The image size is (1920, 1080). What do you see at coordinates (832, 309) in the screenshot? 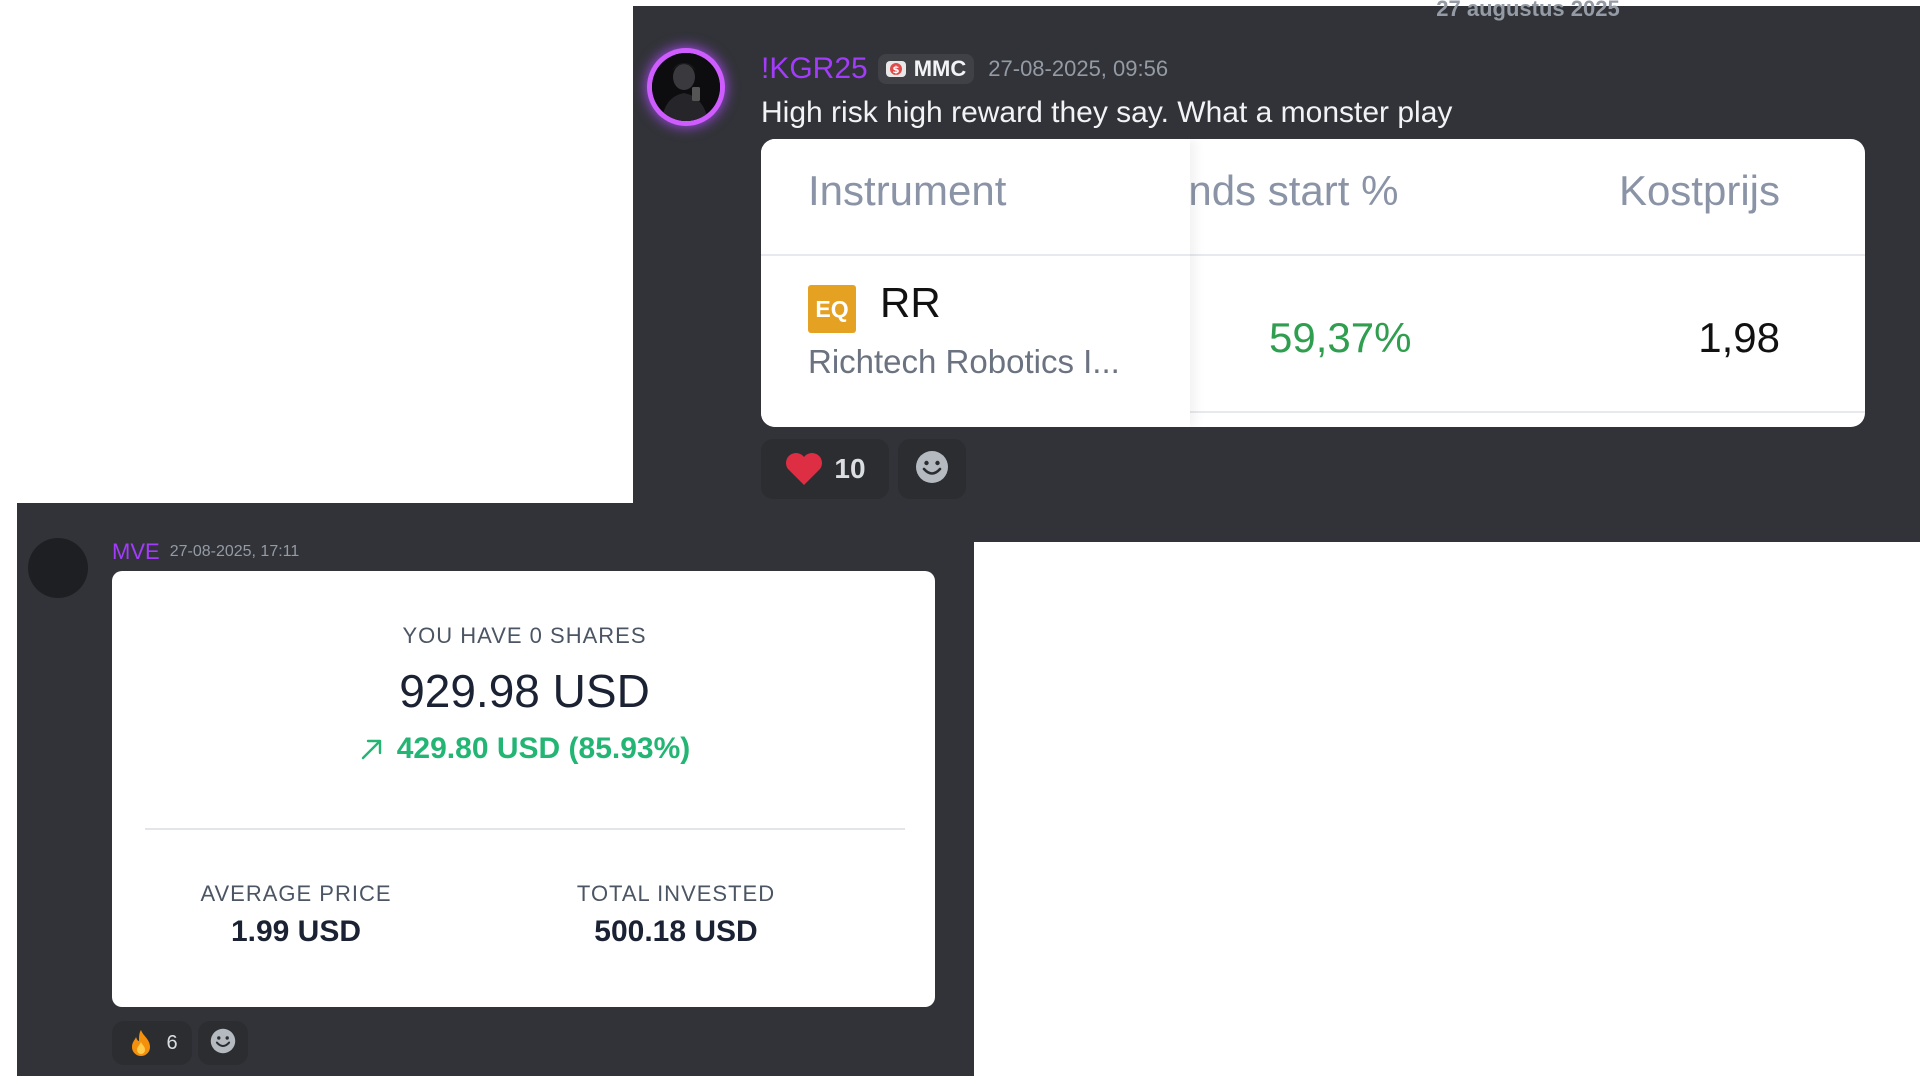
I see `equity-badge: EQ` at bounding box center [832, 309].